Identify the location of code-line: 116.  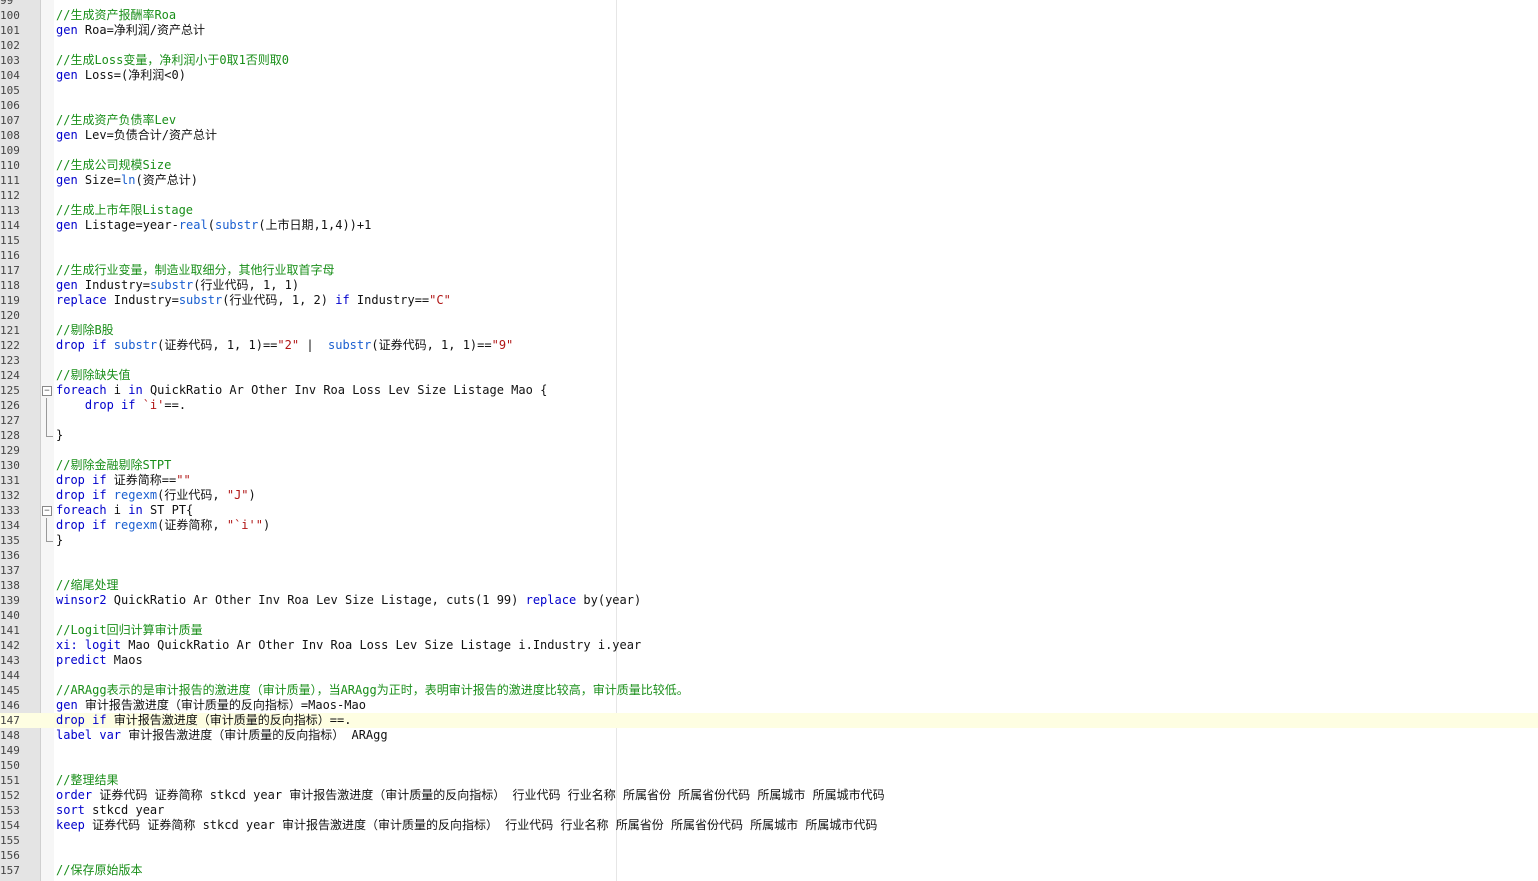
(769, 255).